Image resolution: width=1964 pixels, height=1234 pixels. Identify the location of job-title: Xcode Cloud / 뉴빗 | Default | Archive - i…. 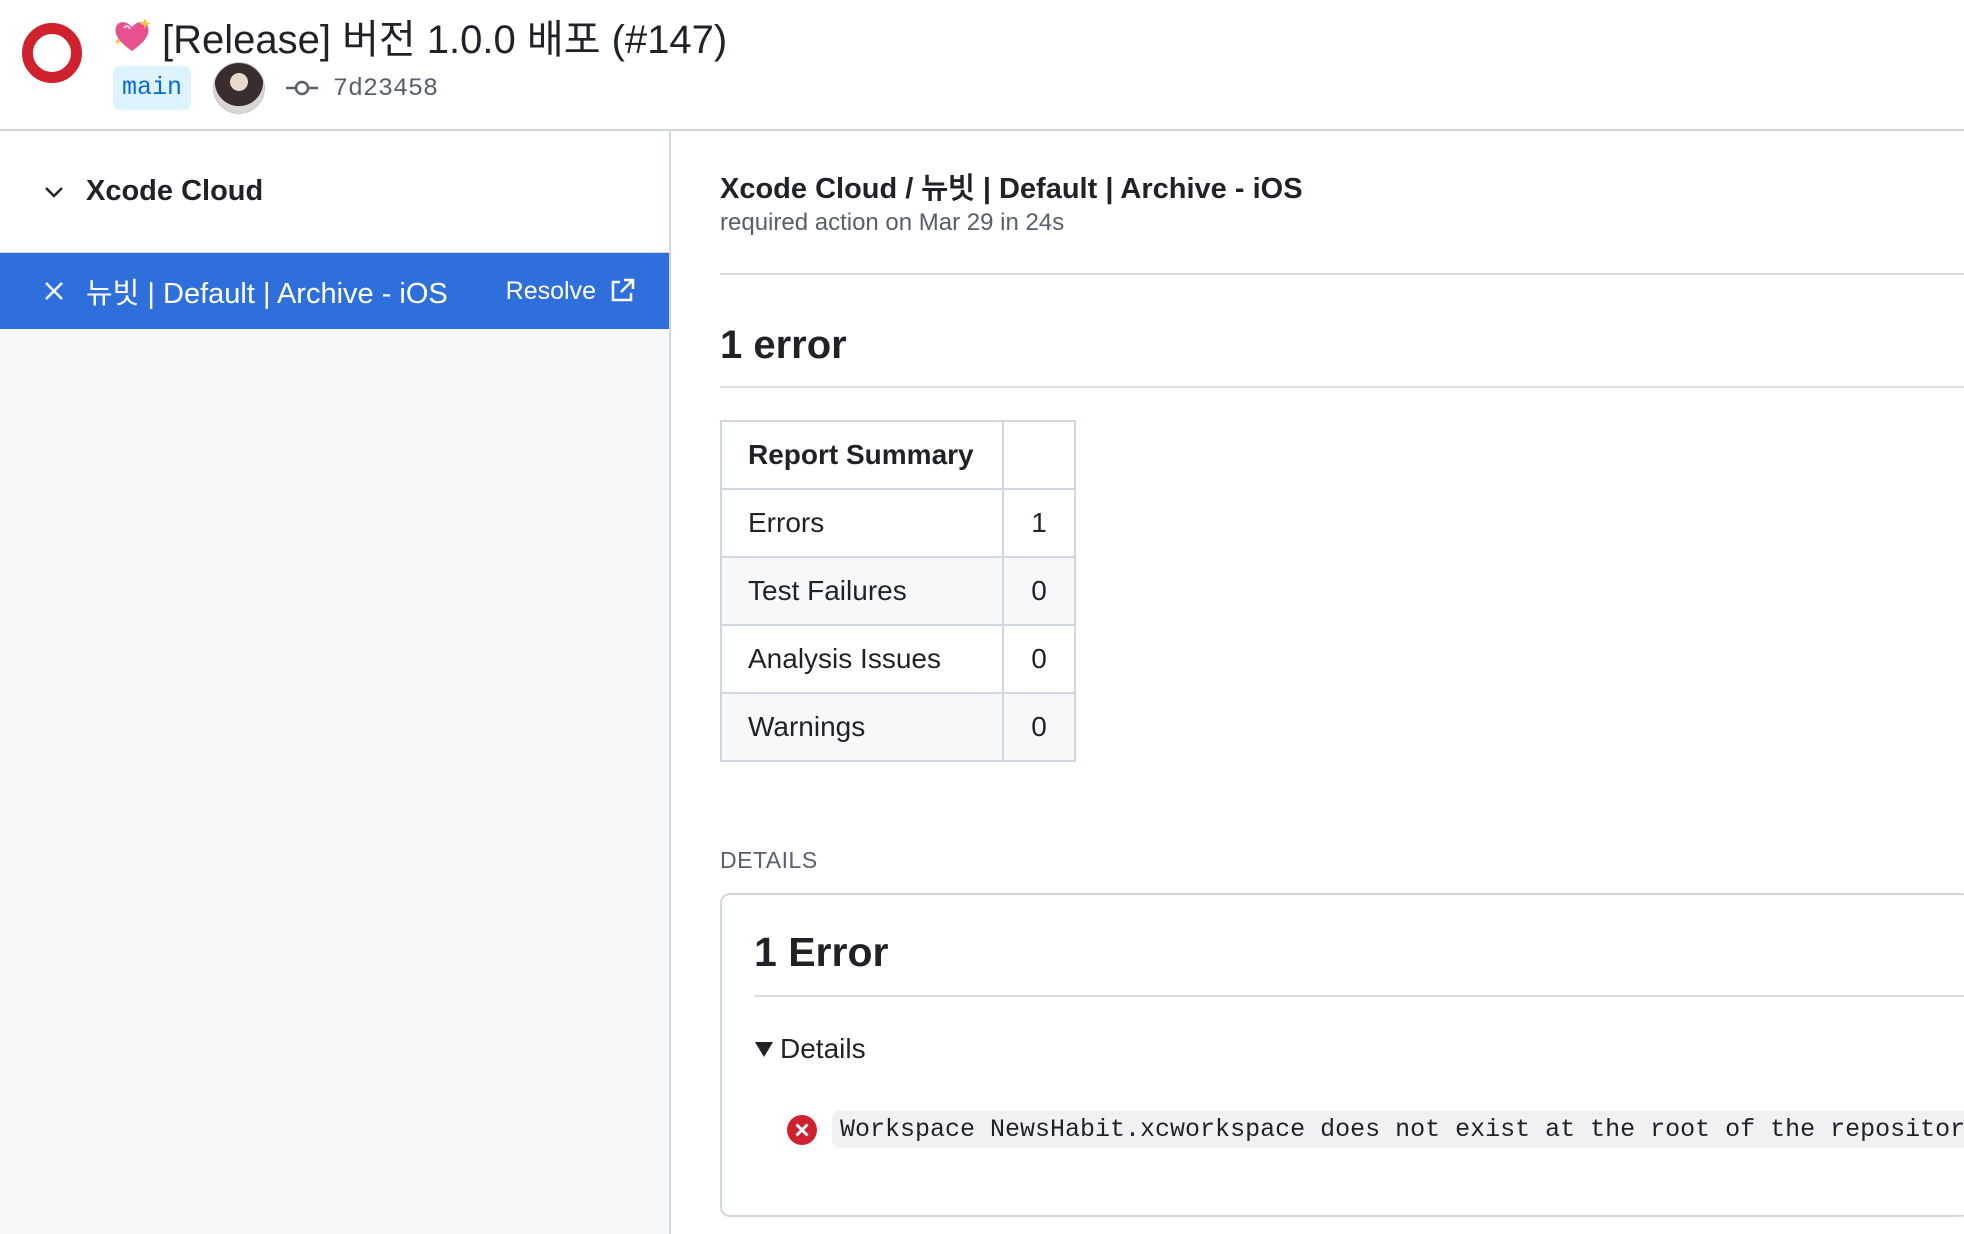
(1011, 189).